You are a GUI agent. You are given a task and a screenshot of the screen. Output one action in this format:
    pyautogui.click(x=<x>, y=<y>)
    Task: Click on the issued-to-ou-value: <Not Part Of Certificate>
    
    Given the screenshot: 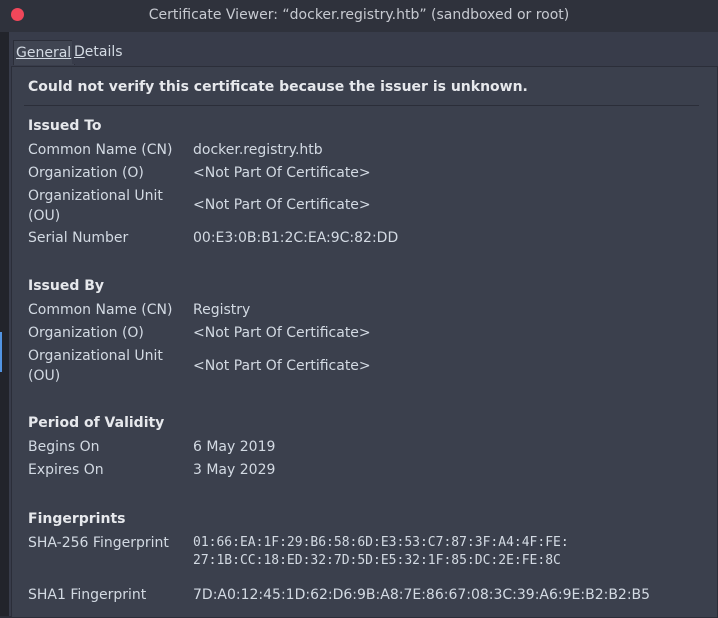 What is the action you would take?
    pyautogui.click(x=282, y=205)
    